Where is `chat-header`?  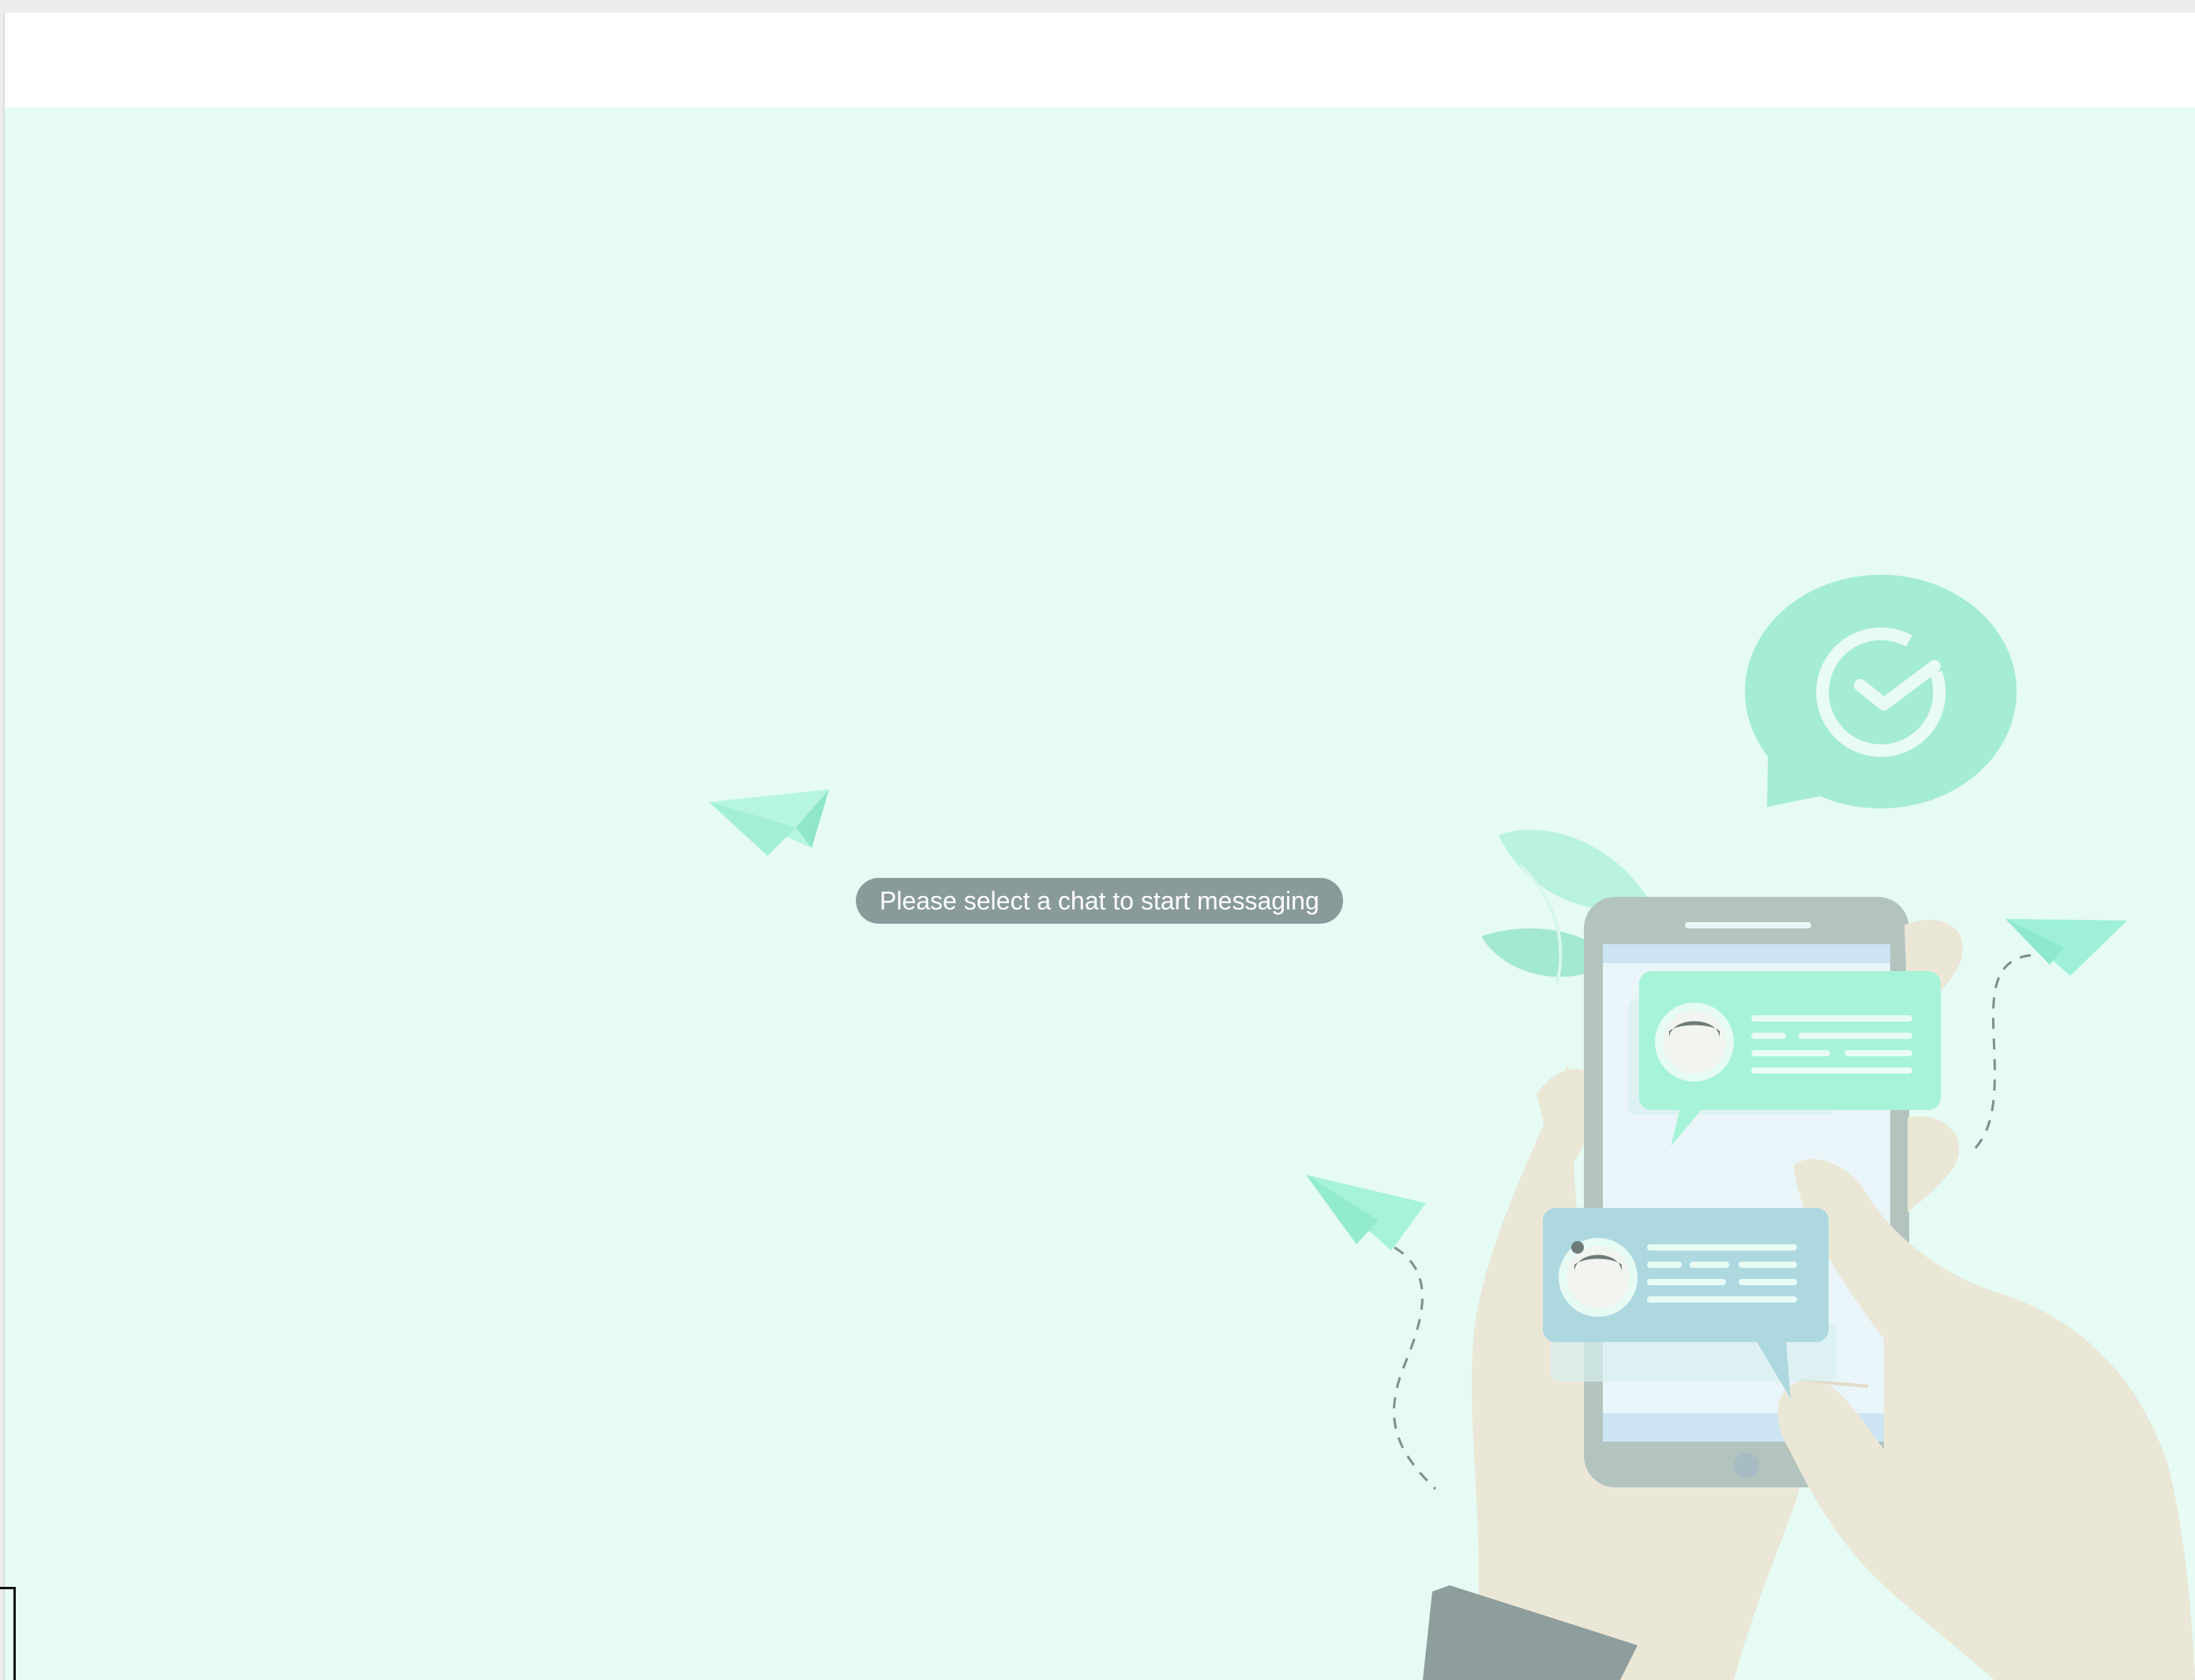
chat-header is located at coordinates (1100, 60).